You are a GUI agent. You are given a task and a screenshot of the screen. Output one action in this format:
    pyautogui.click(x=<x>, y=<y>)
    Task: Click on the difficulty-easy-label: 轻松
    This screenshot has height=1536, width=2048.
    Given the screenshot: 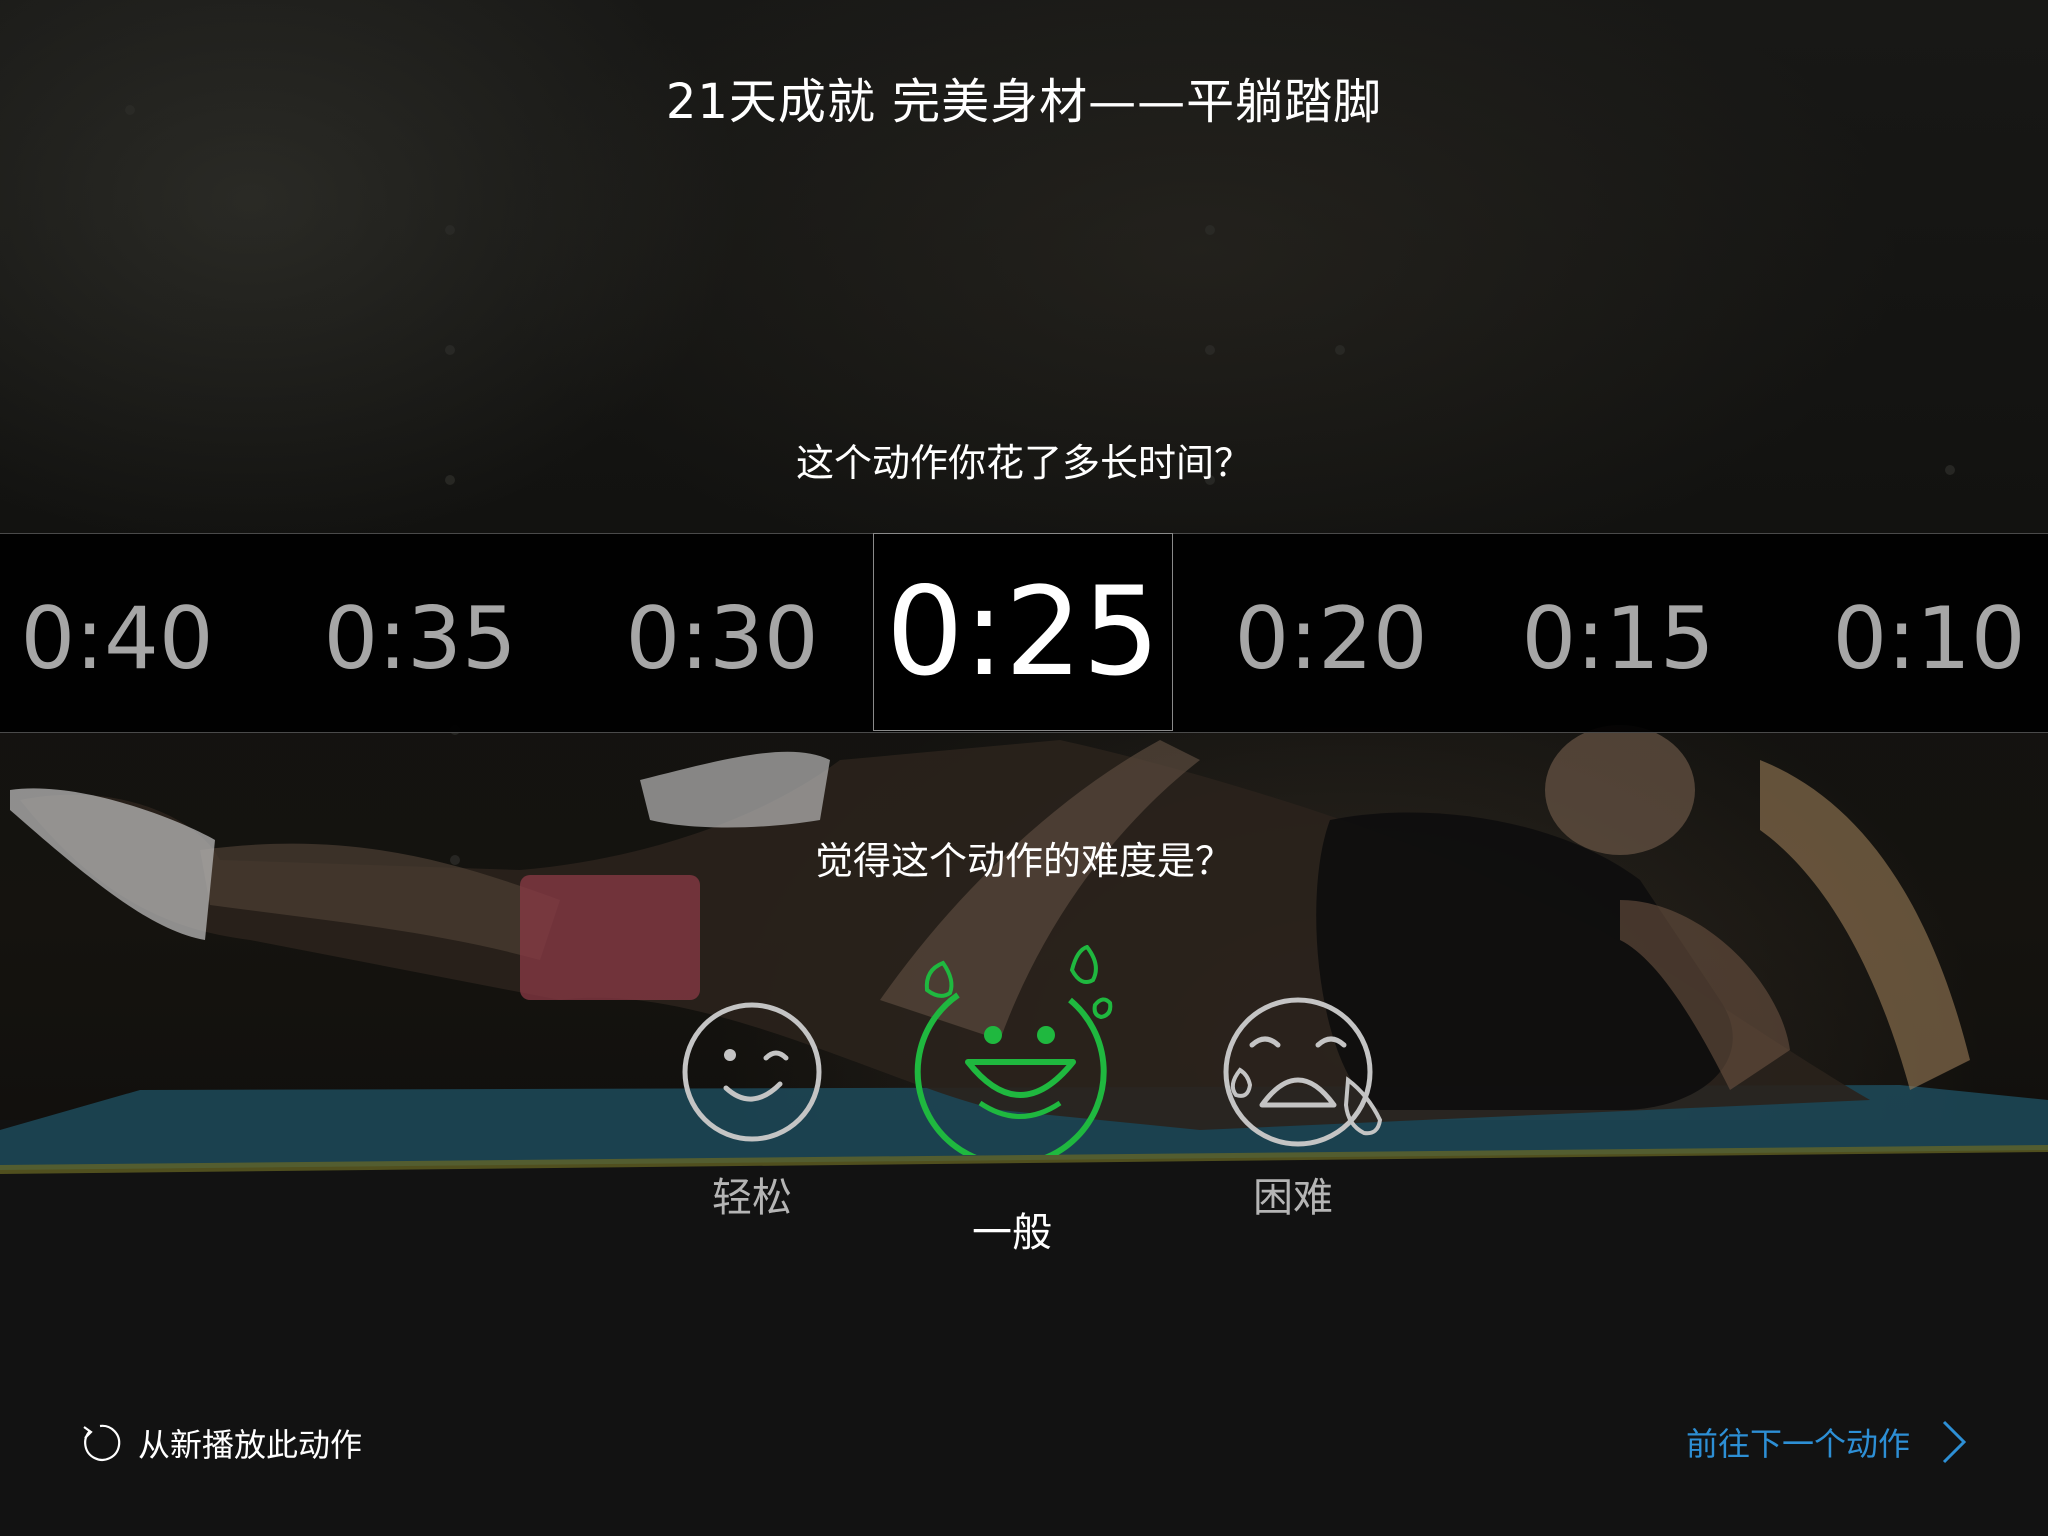 What is the action you would take?
    pyautogui.click(x=752, y=1198)
    